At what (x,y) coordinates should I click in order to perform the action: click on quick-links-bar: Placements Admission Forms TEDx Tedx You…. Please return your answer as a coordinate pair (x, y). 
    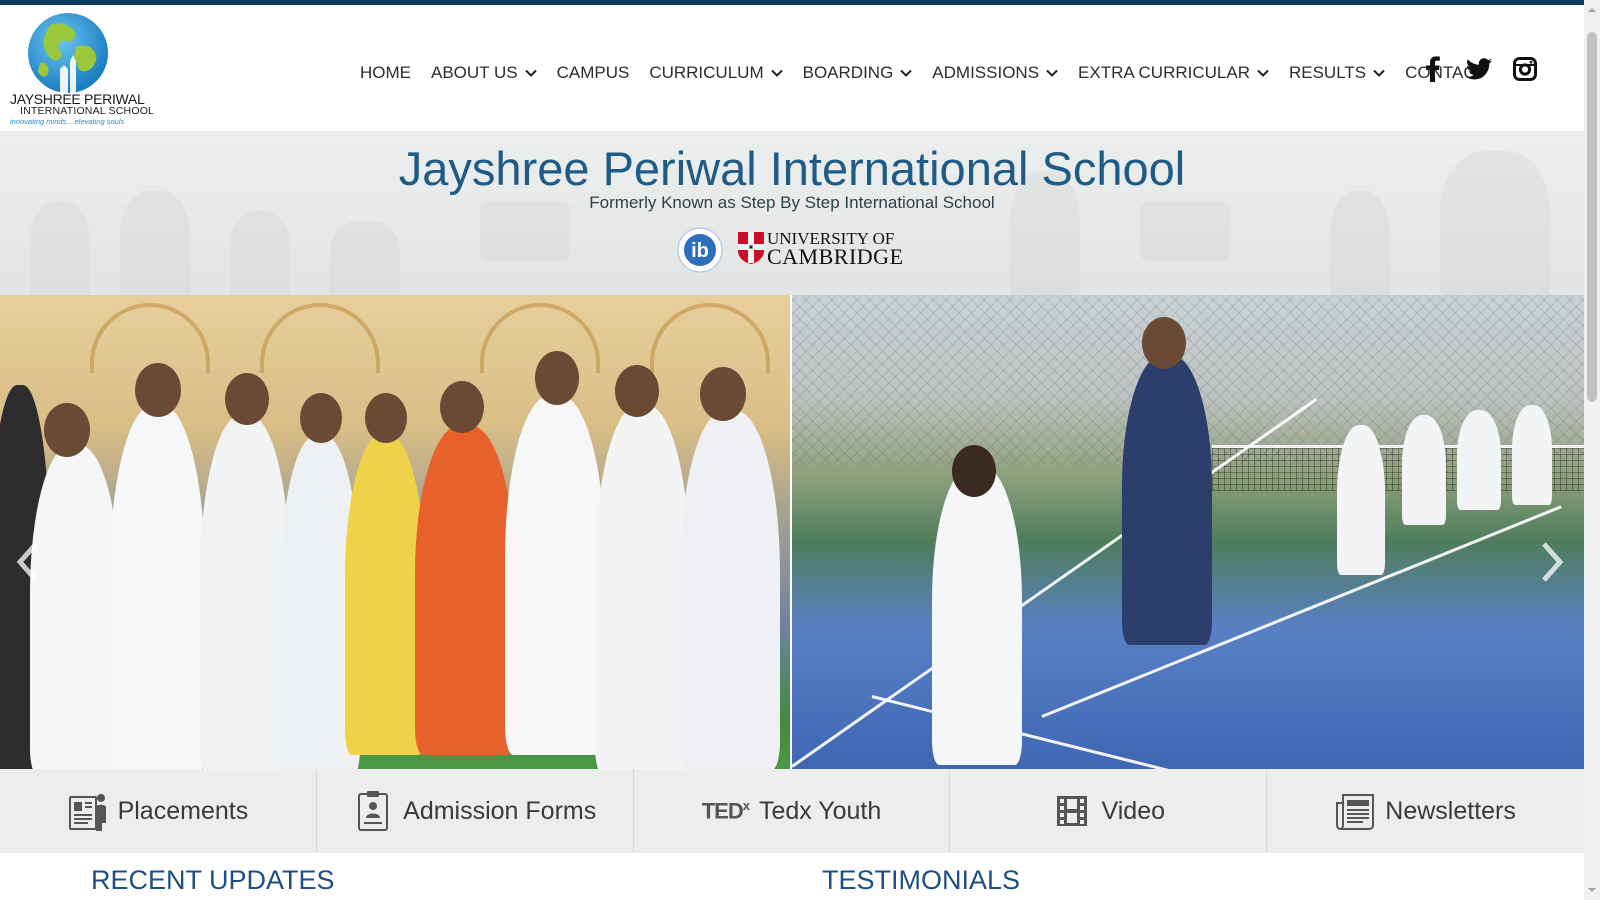
    Looking at the image, I should click on (792, 811).